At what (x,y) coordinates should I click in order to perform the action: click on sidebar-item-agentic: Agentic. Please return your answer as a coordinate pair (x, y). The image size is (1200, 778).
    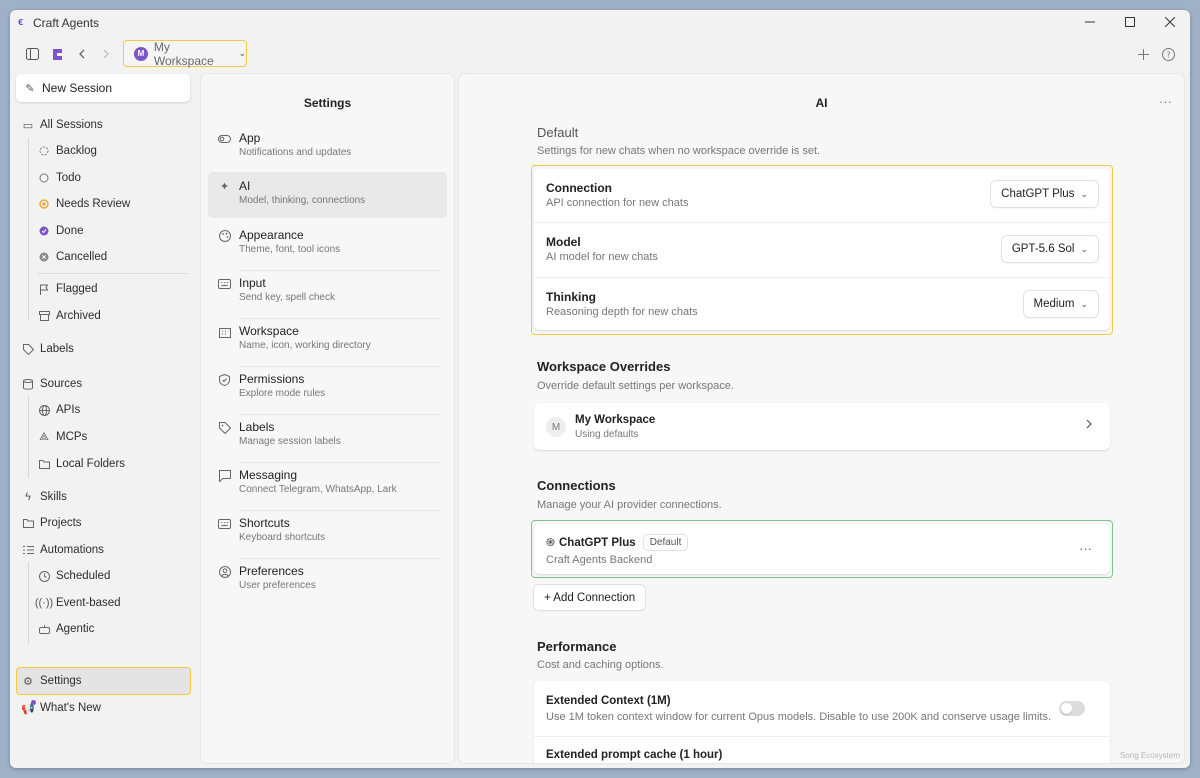
    Looking at the image, I should click on (66, 629).